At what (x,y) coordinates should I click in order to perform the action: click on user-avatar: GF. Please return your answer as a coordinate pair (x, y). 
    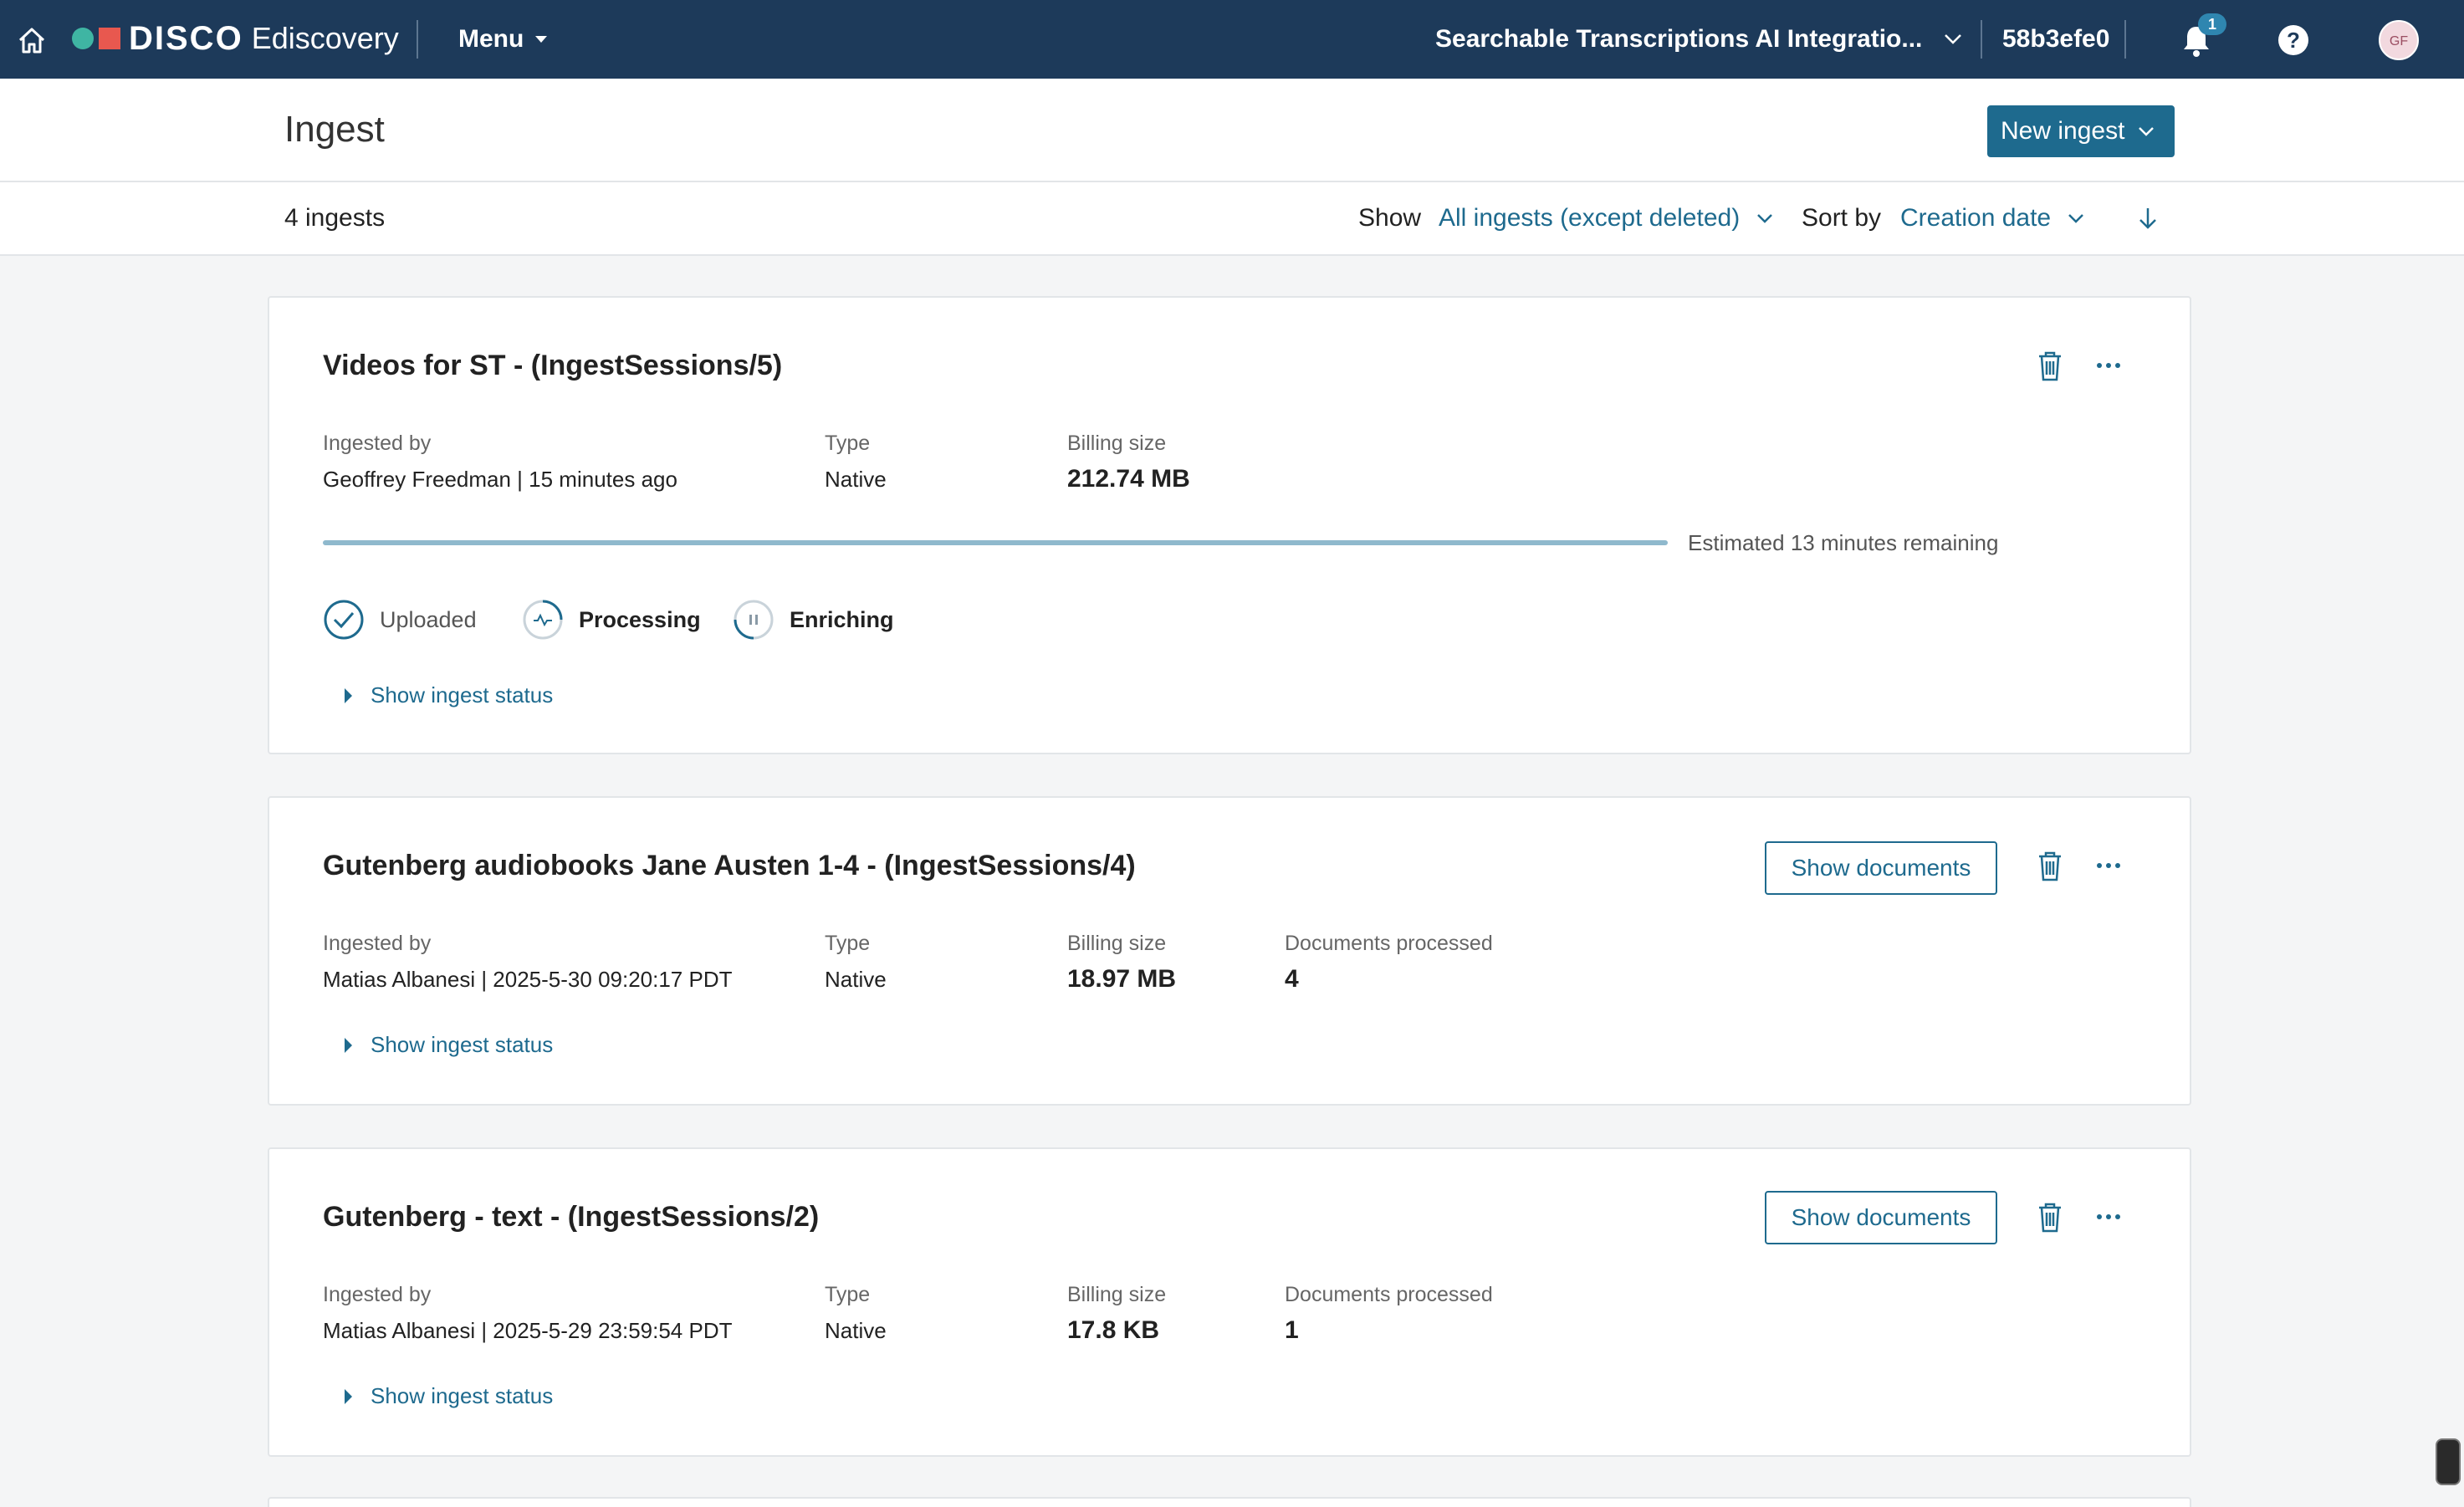
    Looking at the image, I should click on (2399, 40).